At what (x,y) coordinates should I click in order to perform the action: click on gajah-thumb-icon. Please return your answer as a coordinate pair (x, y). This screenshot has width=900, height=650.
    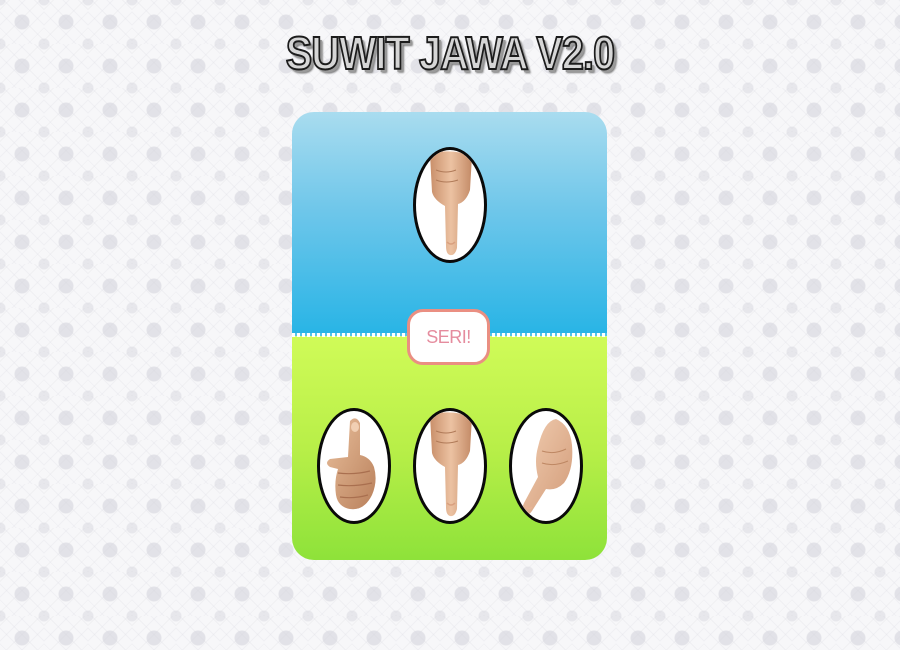
    Looking at the image, I should click on (351, 464).